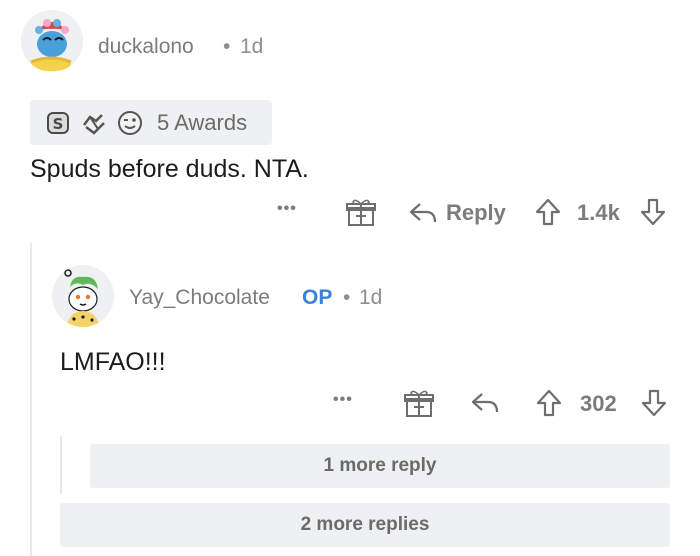 This screenshot has height=556, width=700. Describe the element at coordinates (598, 212) in the screenshot. I see `vote-score: 1.4k` at that location.